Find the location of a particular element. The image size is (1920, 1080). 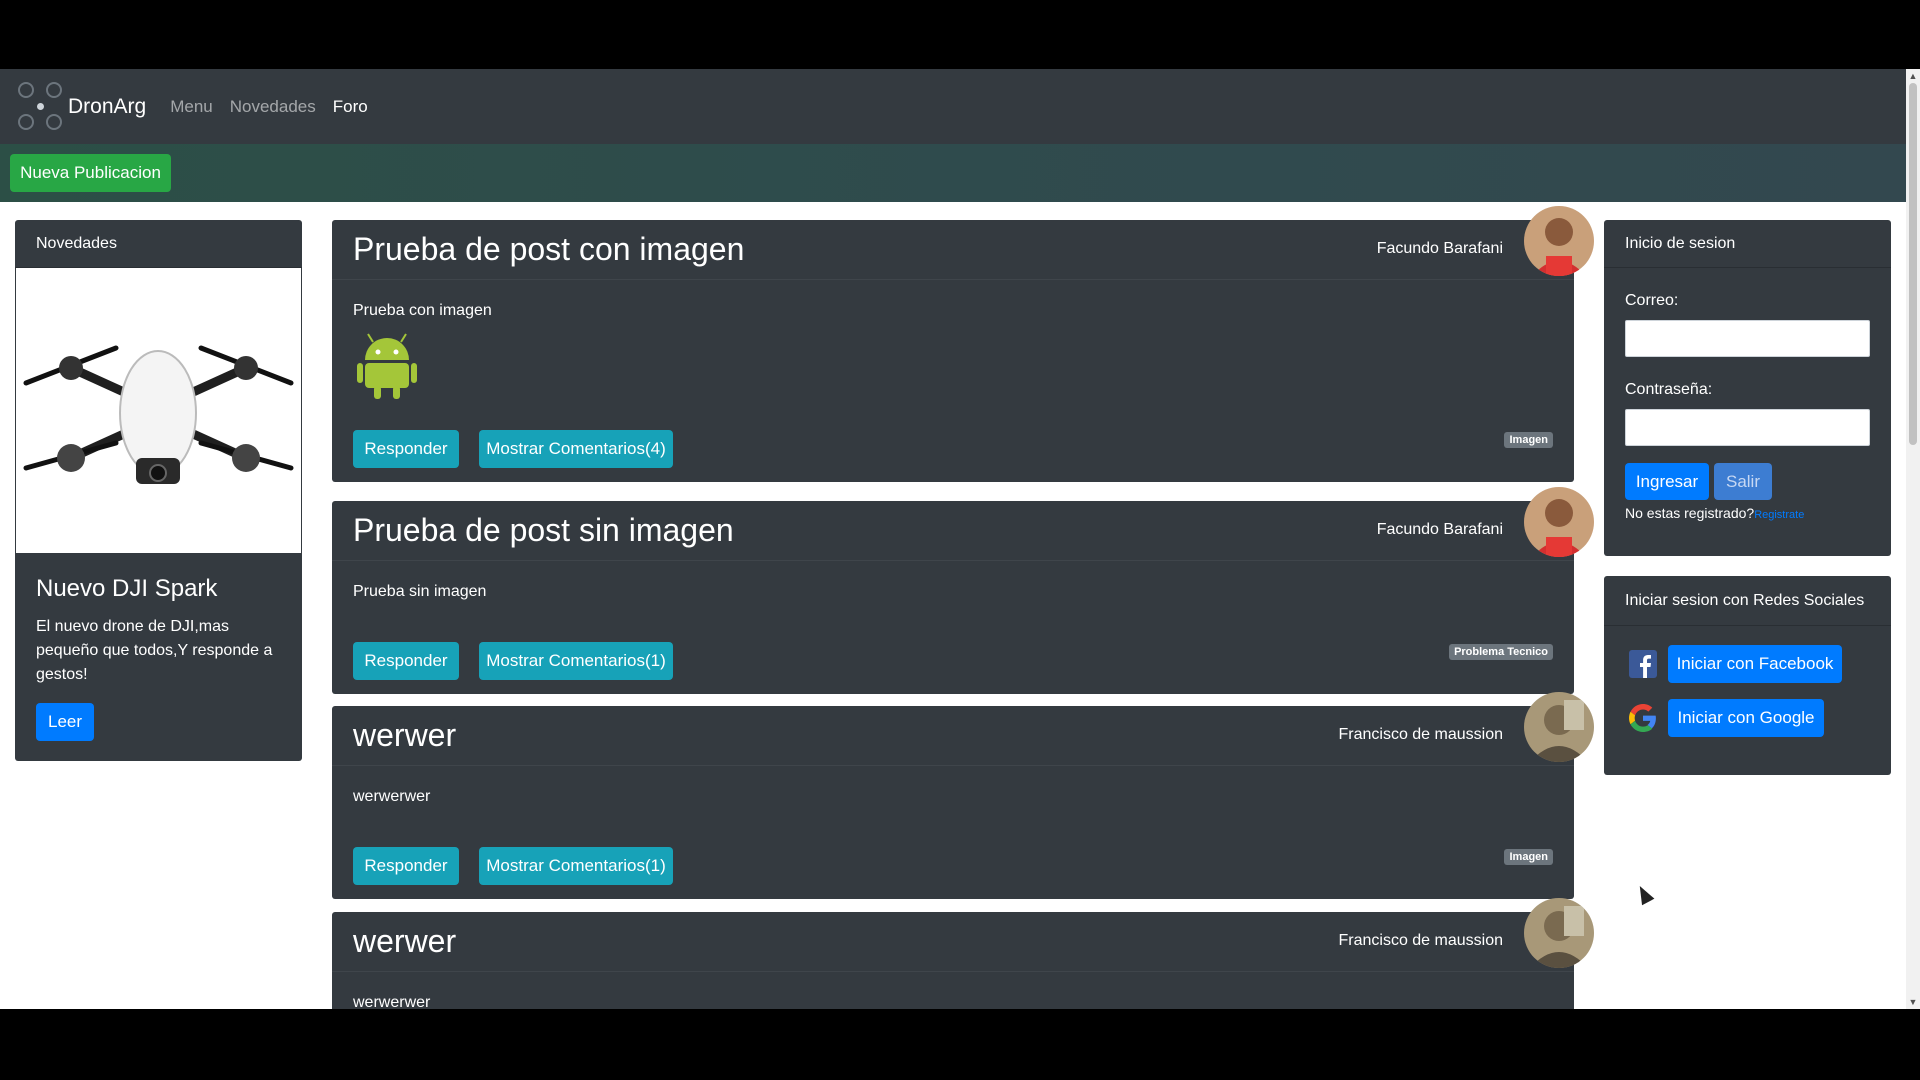

show-comments-button: Mostrar Comentarios(4) is located at coordinates (576, 449).